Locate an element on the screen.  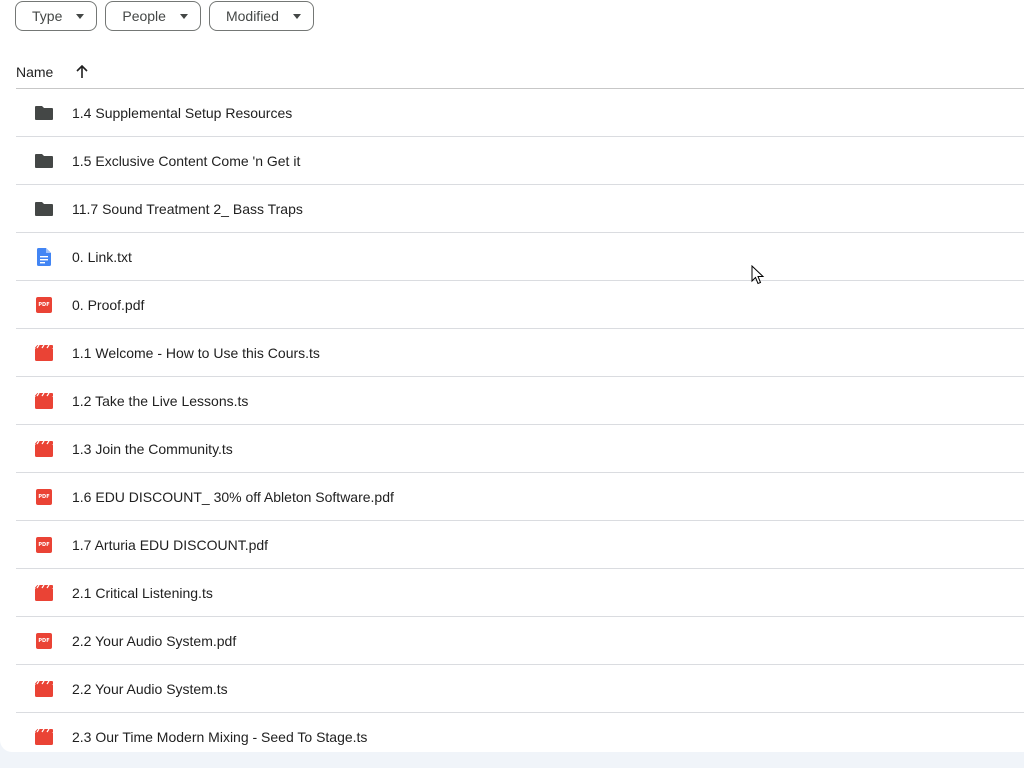
sort-toggle is located at coordinates (82, 72).